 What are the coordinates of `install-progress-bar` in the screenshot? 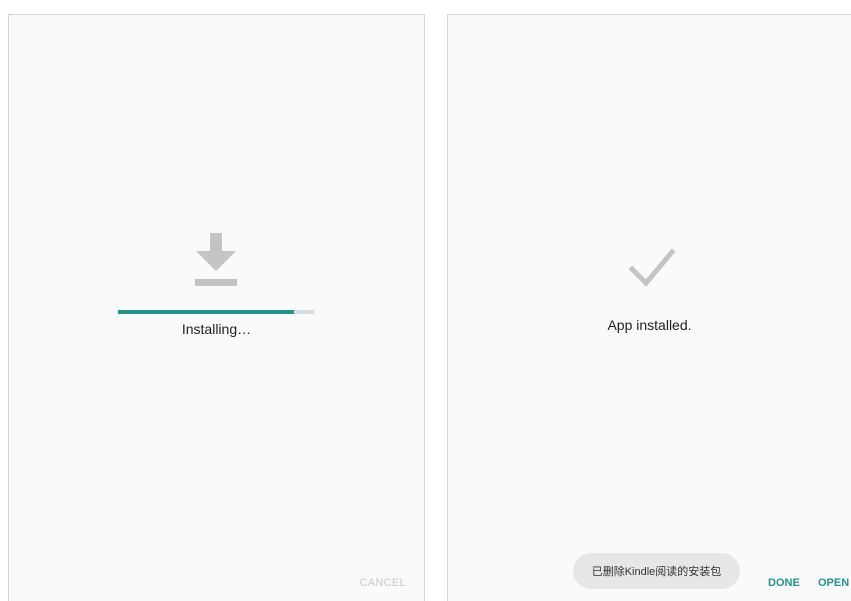 It's located at (216, 312).